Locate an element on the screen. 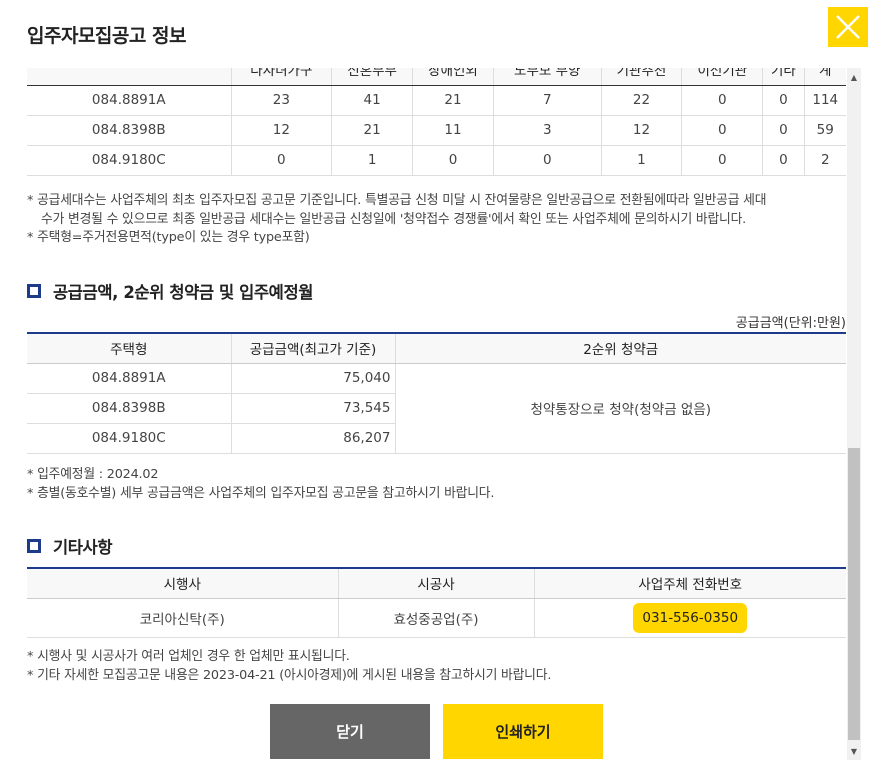 This screenshot has width=892, height=781. table-row: 084.8891A 23 41 21 7 22 0 0 114 is located at coordinates (436, 100).